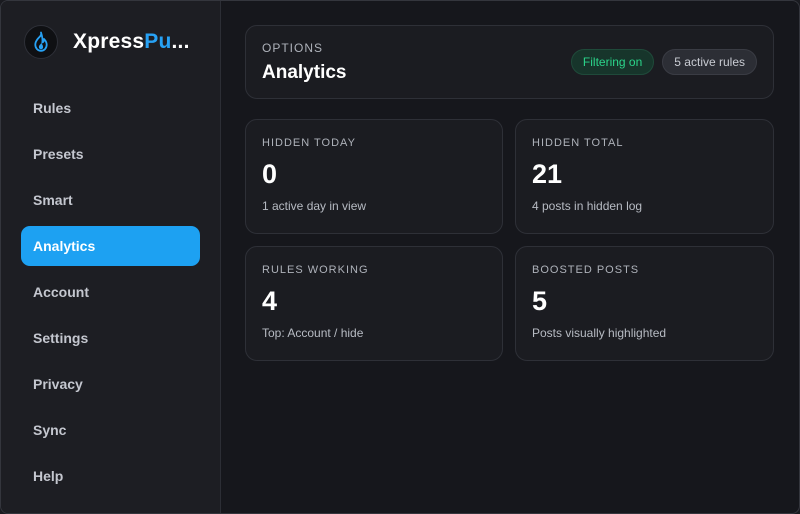 The width and height of the screenshot is (800, 514). What do you see at coordinates (158, 41) in the screenshot?
I see `app-name-part2: Pu` at bounding box center [158, 41].